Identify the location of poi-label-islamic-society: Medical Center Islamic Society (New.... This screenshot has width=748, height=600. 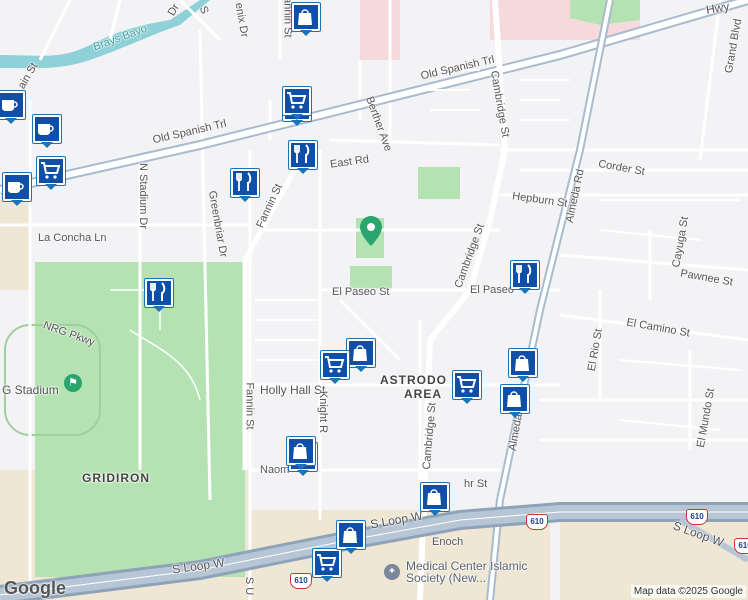
(486, 572).